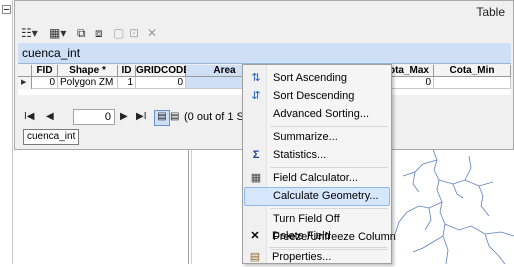  What do you see at coordinates (6, 132) in the screenshot?
I see `tree-panel-strip` at bounding box center [6, 132].